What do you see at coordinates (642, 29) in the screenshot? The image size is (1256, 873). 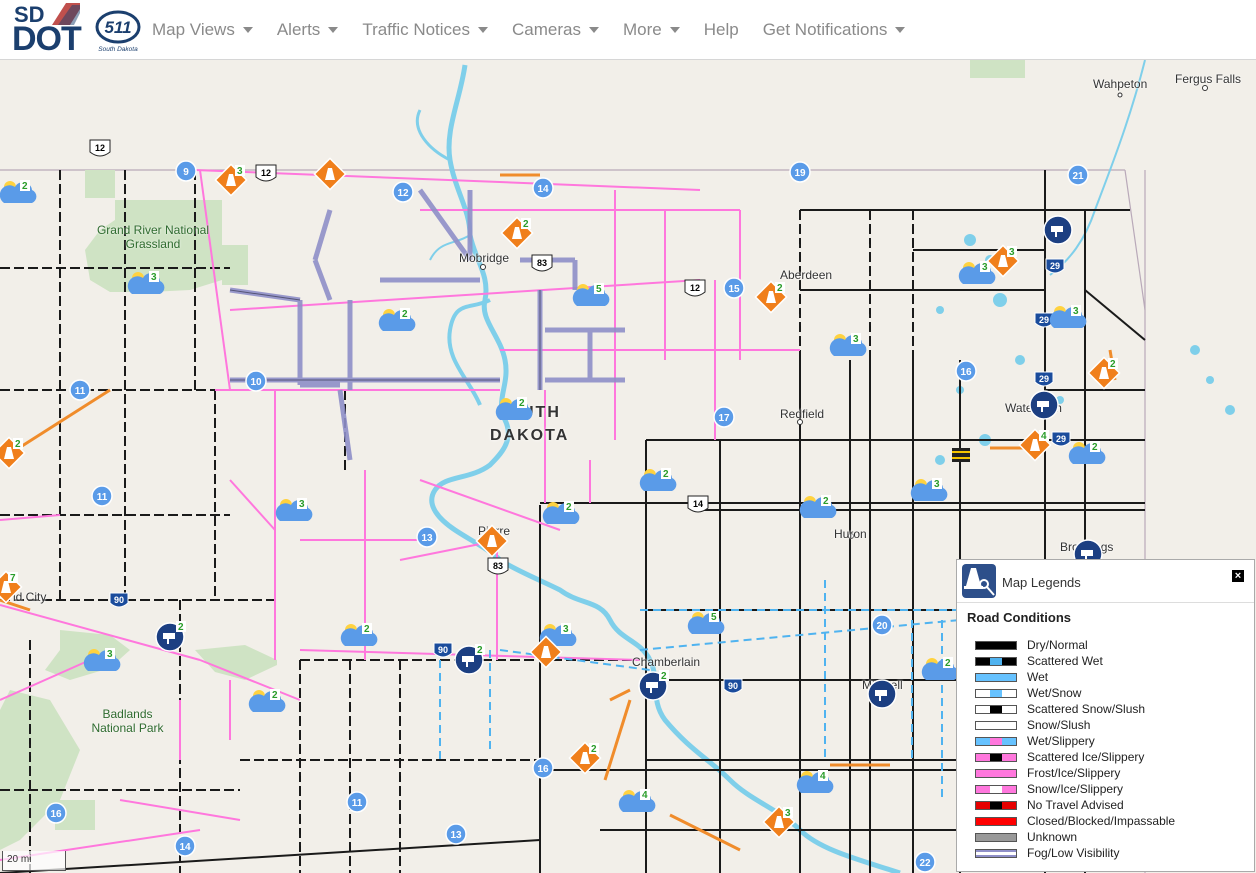 I see `nav-more-label: More` at bounding box center [642, 29].